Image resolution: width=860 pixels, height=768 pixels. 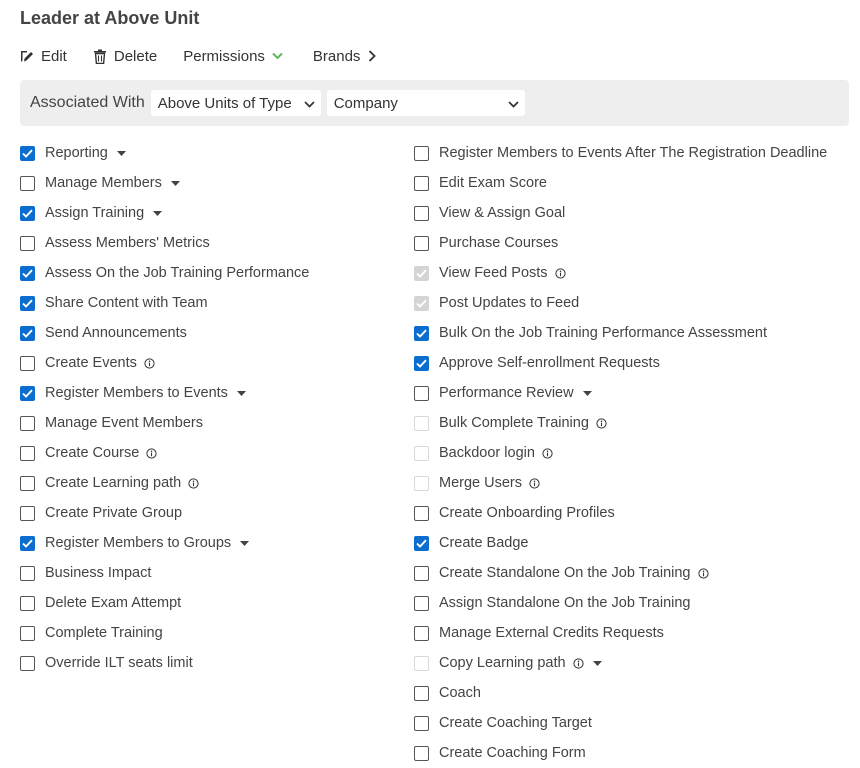 I want to click on permission-delete-exam-attempt: Delete Exam Attempt, so click(x=164, y=603).